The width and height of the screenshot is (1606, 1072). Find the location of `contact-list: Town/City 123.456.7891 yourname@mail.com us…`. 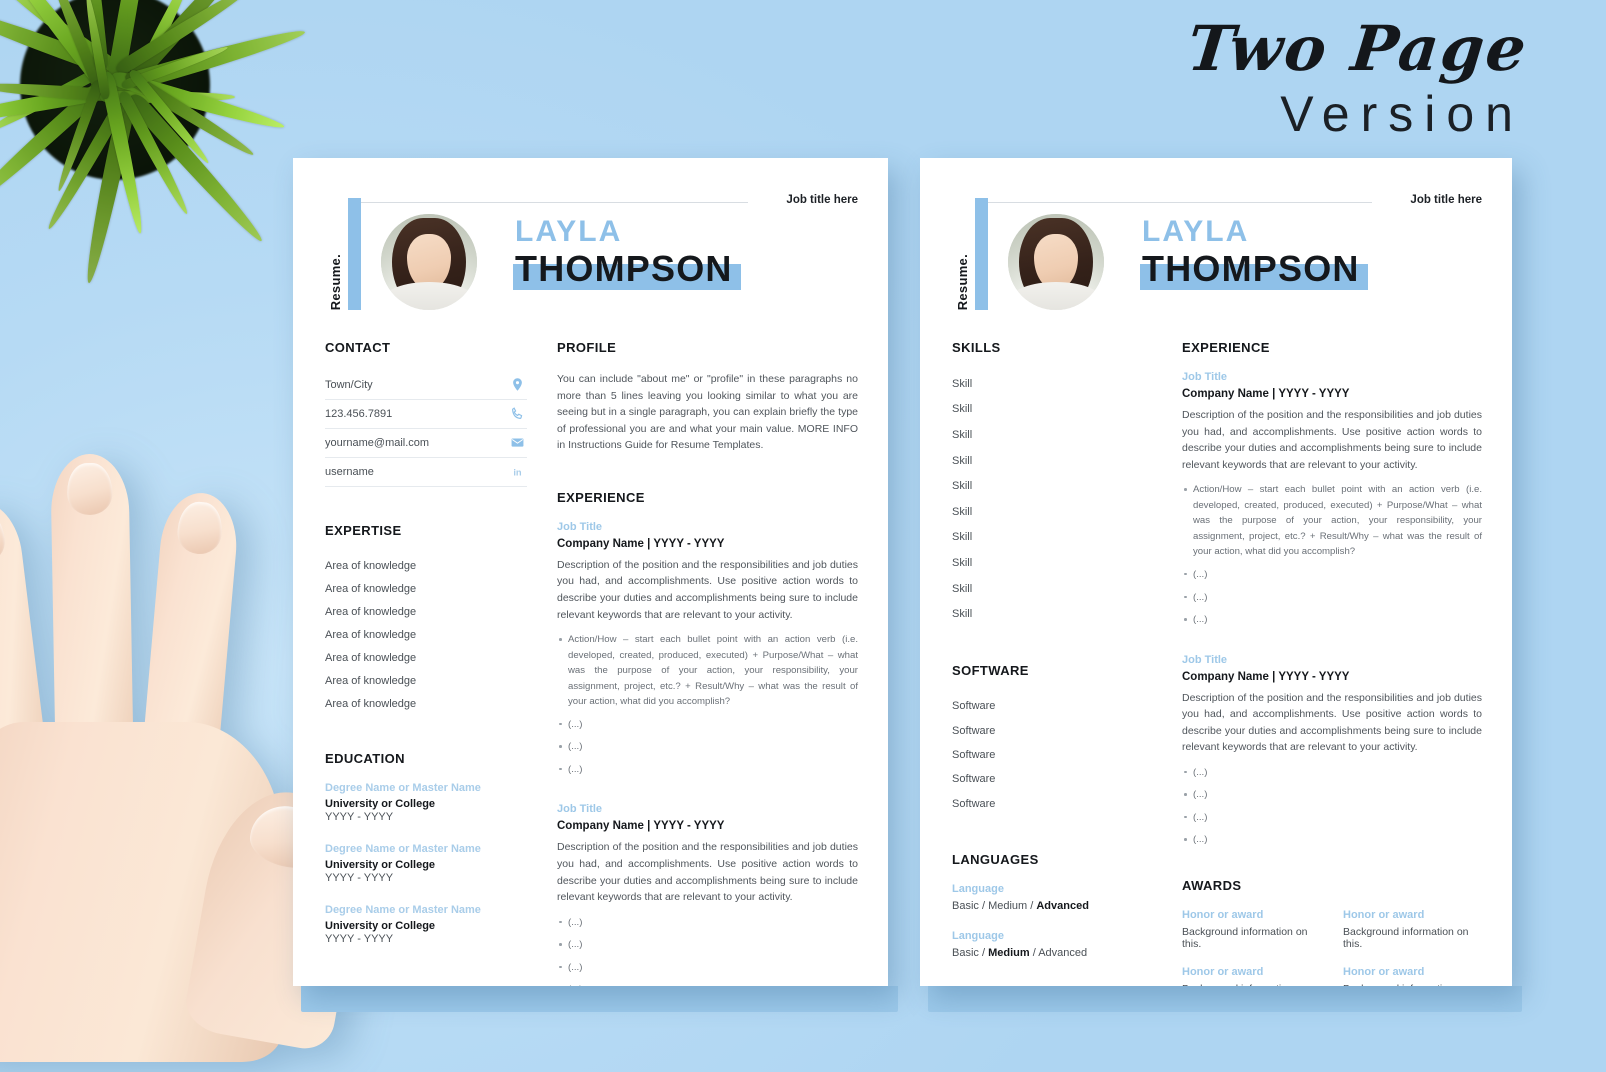

contact-list: Town/City 123.456.7891 yourname@mail.com us… is located at coordinates (426, 429).